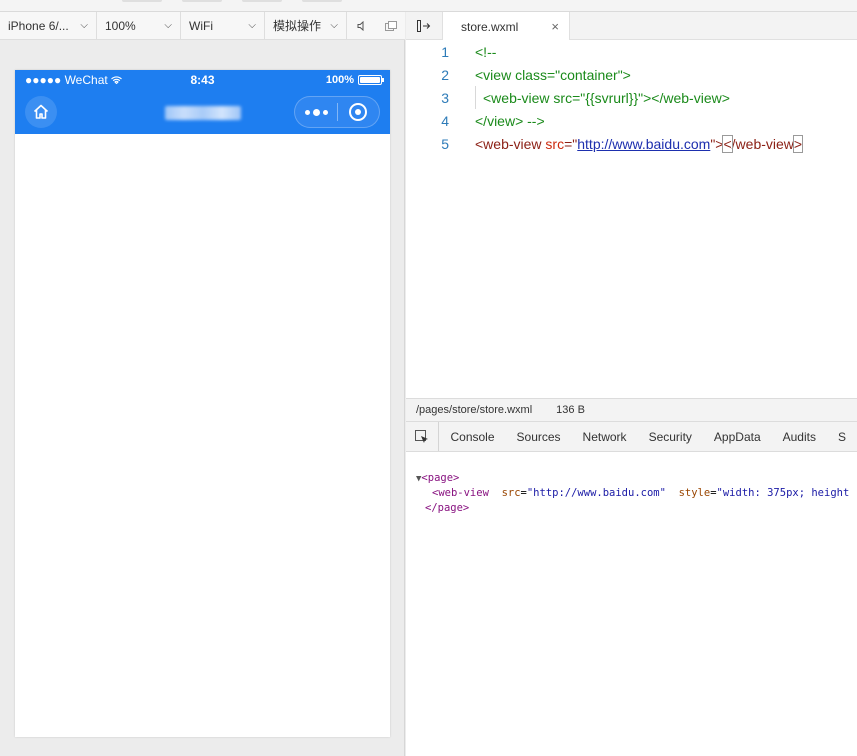  I want to click on code-text: <web-view src="{{svrurl}}"></web-view>, so click(606, 97).